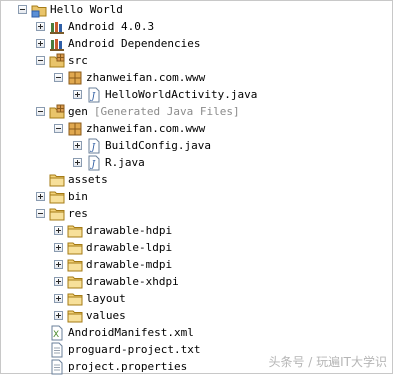 The height and width of the screenshot is (375, 393). I want to click on tree-item-bin: bin, so click(62, 196).